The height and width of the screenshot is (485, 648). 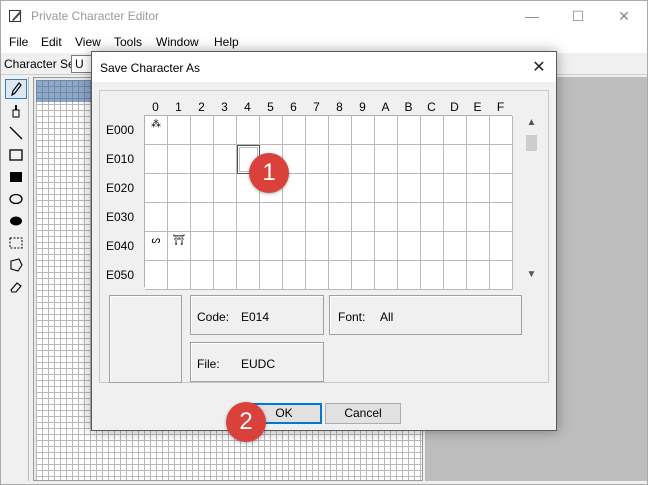 What do you see at coordinates (578, 16) in the screenshot?
I see `maximize-icon: ☐` at bounding box center [578, 16].